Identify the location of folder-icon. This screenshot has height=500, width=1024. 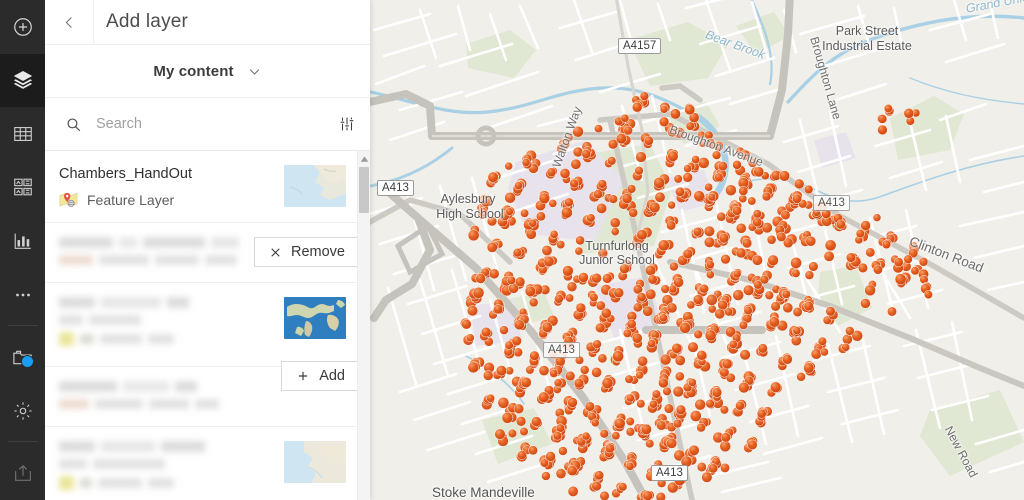
(22, 357).